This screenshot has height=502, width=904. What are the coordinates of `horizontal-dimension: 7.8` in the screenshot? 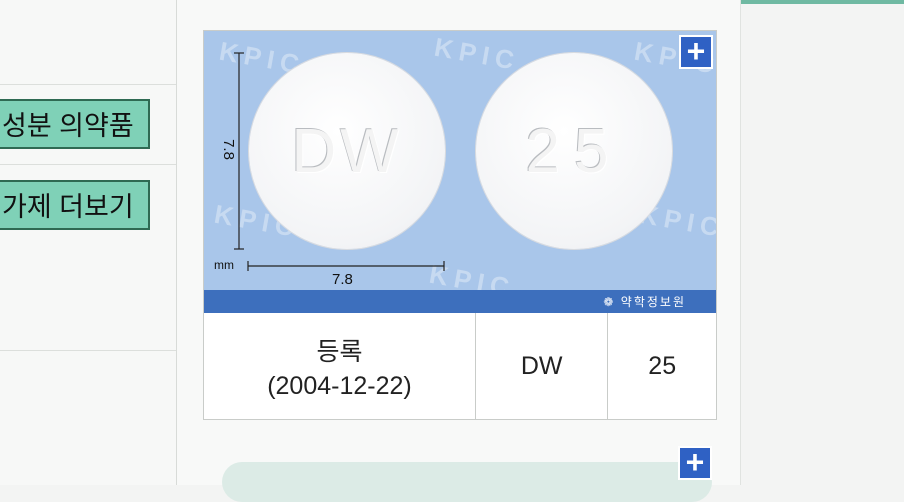 It's located at (342, 279).